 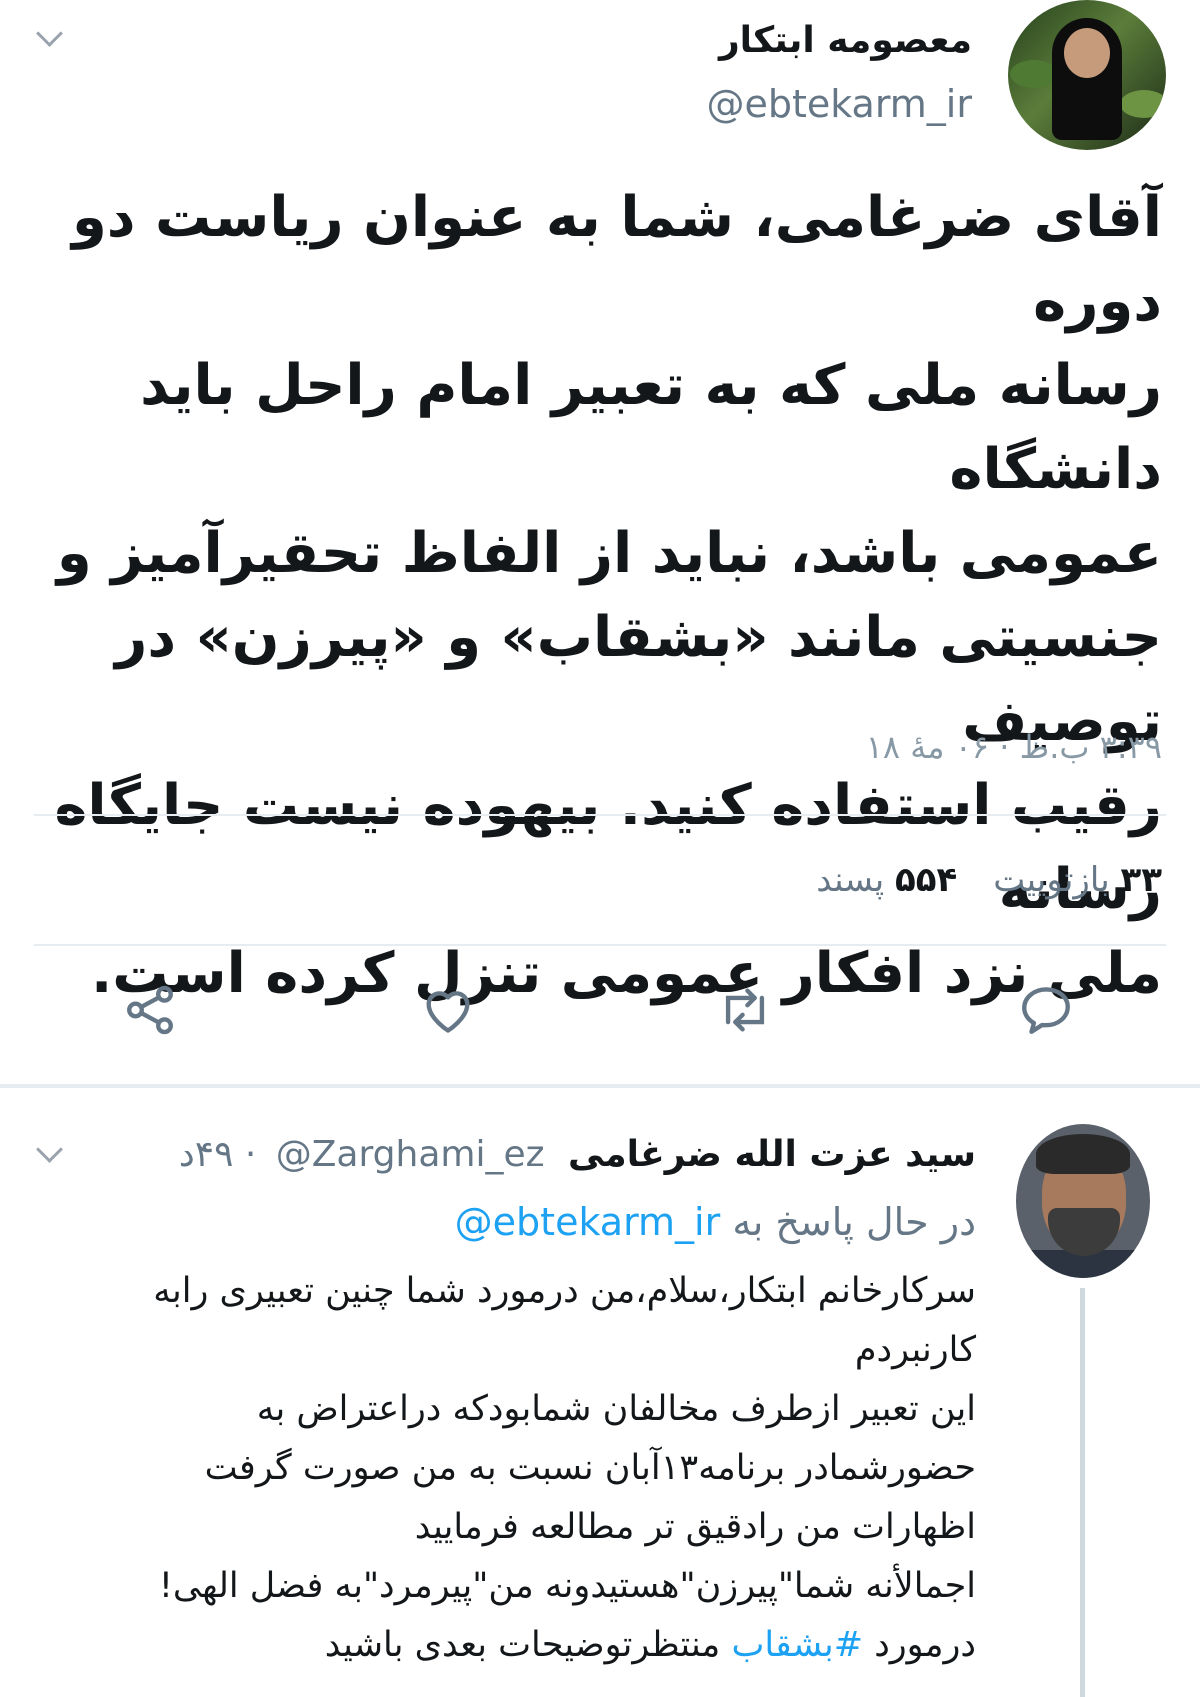 I want to click on retweet-icon, so click(x=745, y=1010).